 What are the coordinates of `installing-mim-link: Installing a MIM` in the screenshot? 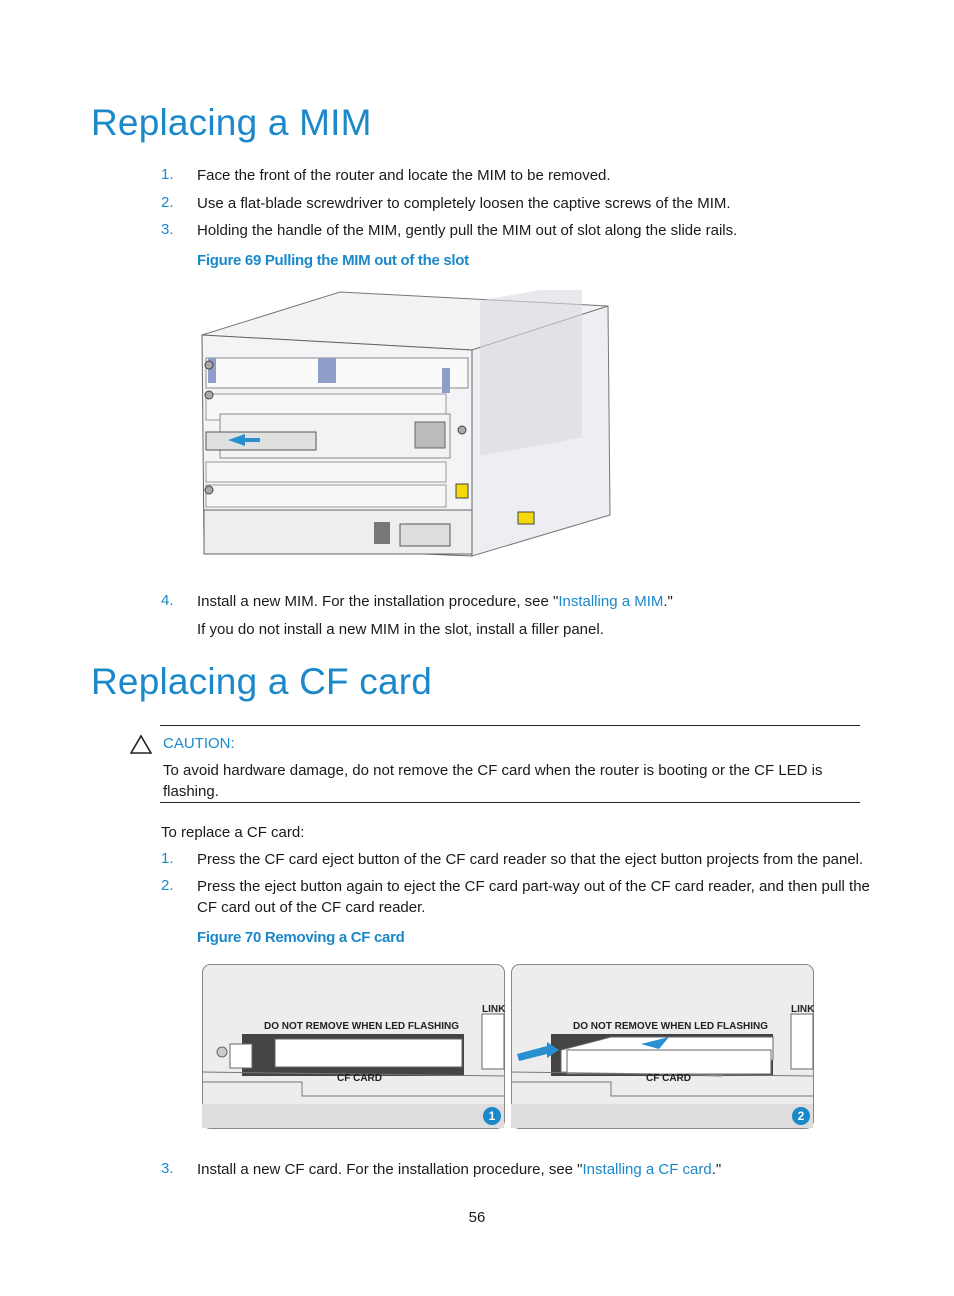 It's located at (610, 601).